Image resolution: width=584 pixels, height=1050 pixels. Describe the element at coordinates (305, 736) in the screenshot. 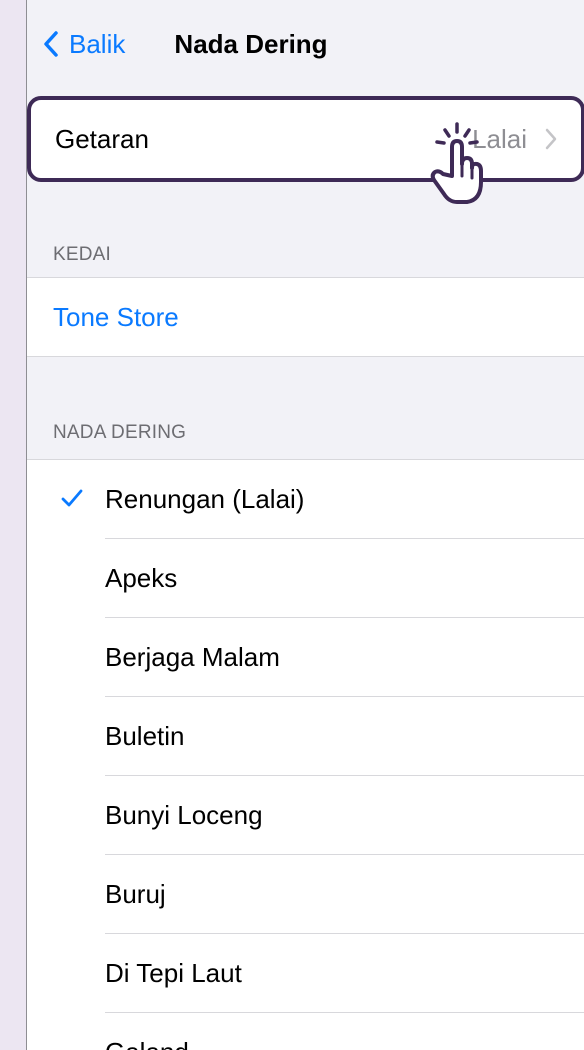

I see `ringtone-item: Buletin` at that location.